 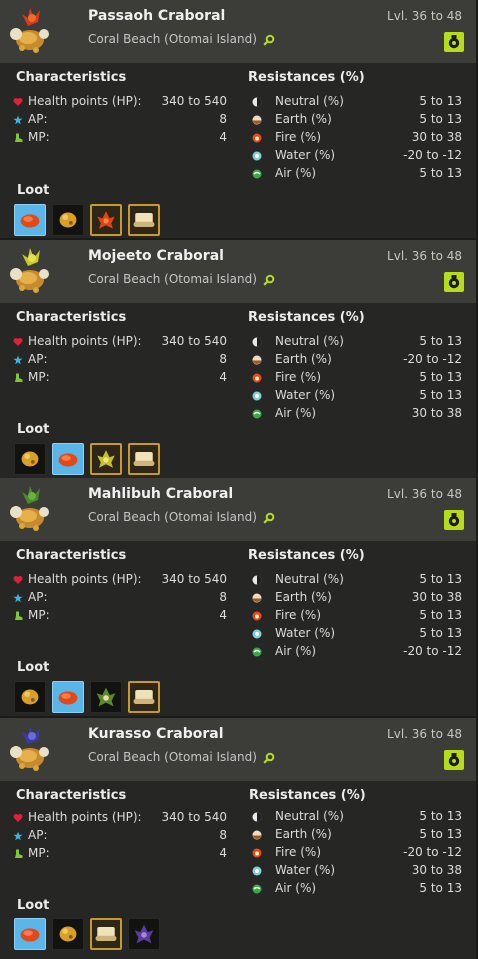 What do you see at coordinates (357, 652) in the screenshot?
I see `res-air: Air (%) -20 to -12` at bounding box center [357, 652].